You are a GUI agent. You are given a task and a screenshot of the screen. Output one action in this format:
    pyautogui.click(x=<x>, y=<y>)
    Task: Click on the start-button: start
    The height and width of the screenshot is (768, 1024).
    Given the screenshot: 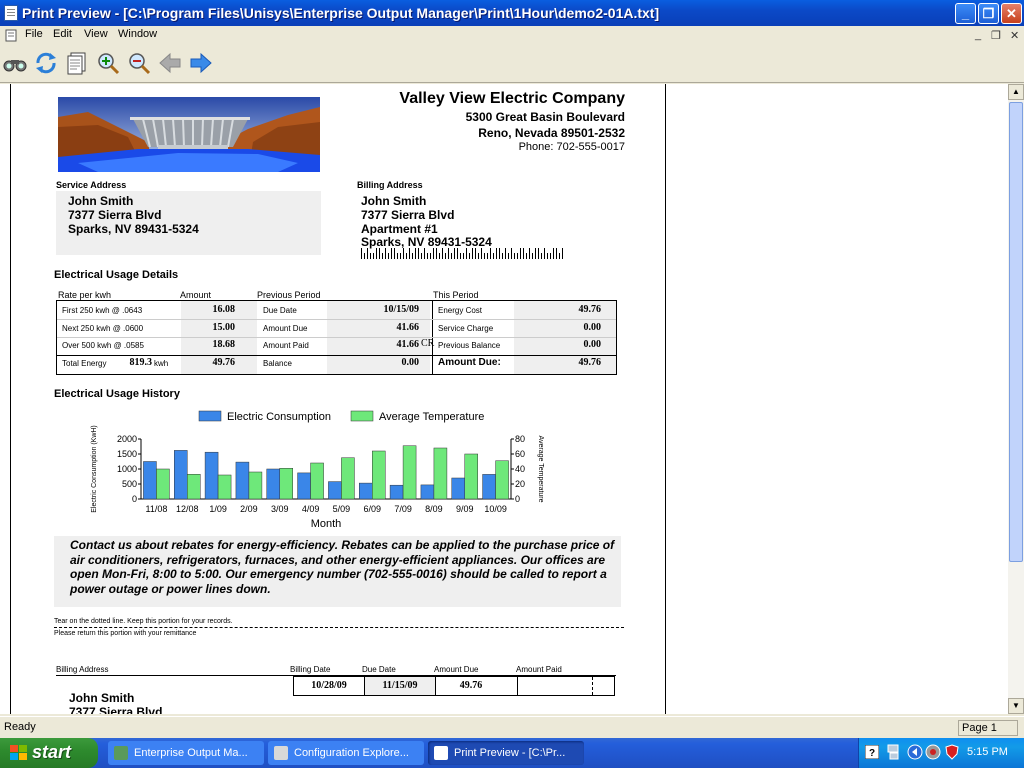 What is the action you would take?
    pyautogui.click(x=49, y=753)
    